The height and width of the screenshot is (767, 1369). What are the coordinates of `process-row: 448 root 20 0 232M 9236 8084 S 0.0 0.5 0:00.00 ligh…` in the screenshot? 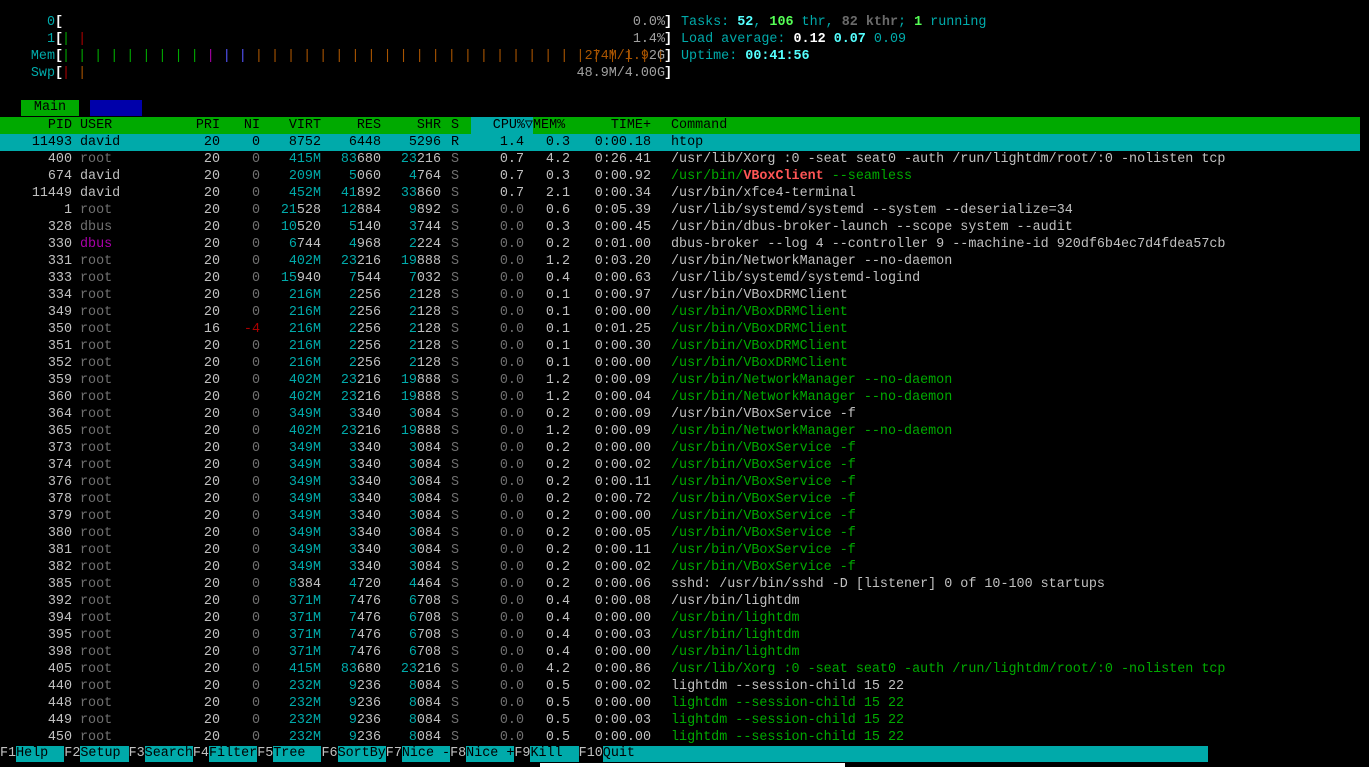 It's located at (680, 703).